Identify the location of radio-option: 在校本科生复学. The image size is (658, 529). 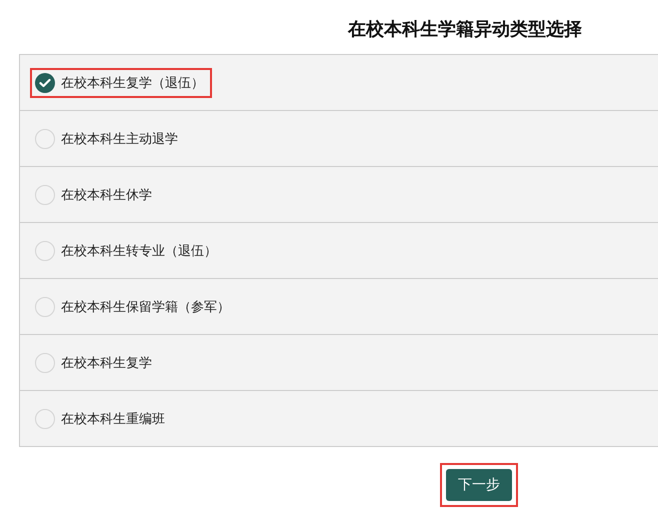
(95, 363).